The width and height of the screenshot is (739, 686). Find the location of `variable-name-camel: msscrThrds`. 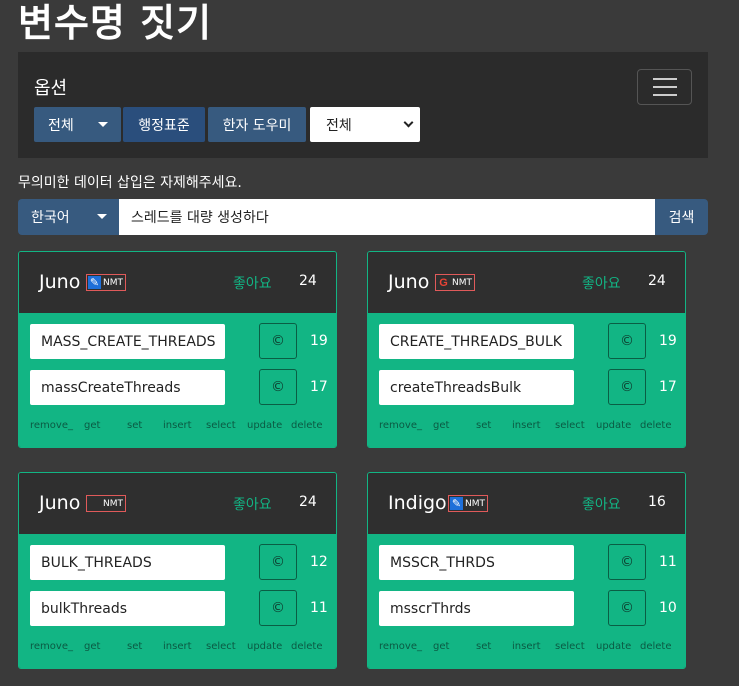

variable-name-camel: msscrThrds is located at coordinates (476, 608).